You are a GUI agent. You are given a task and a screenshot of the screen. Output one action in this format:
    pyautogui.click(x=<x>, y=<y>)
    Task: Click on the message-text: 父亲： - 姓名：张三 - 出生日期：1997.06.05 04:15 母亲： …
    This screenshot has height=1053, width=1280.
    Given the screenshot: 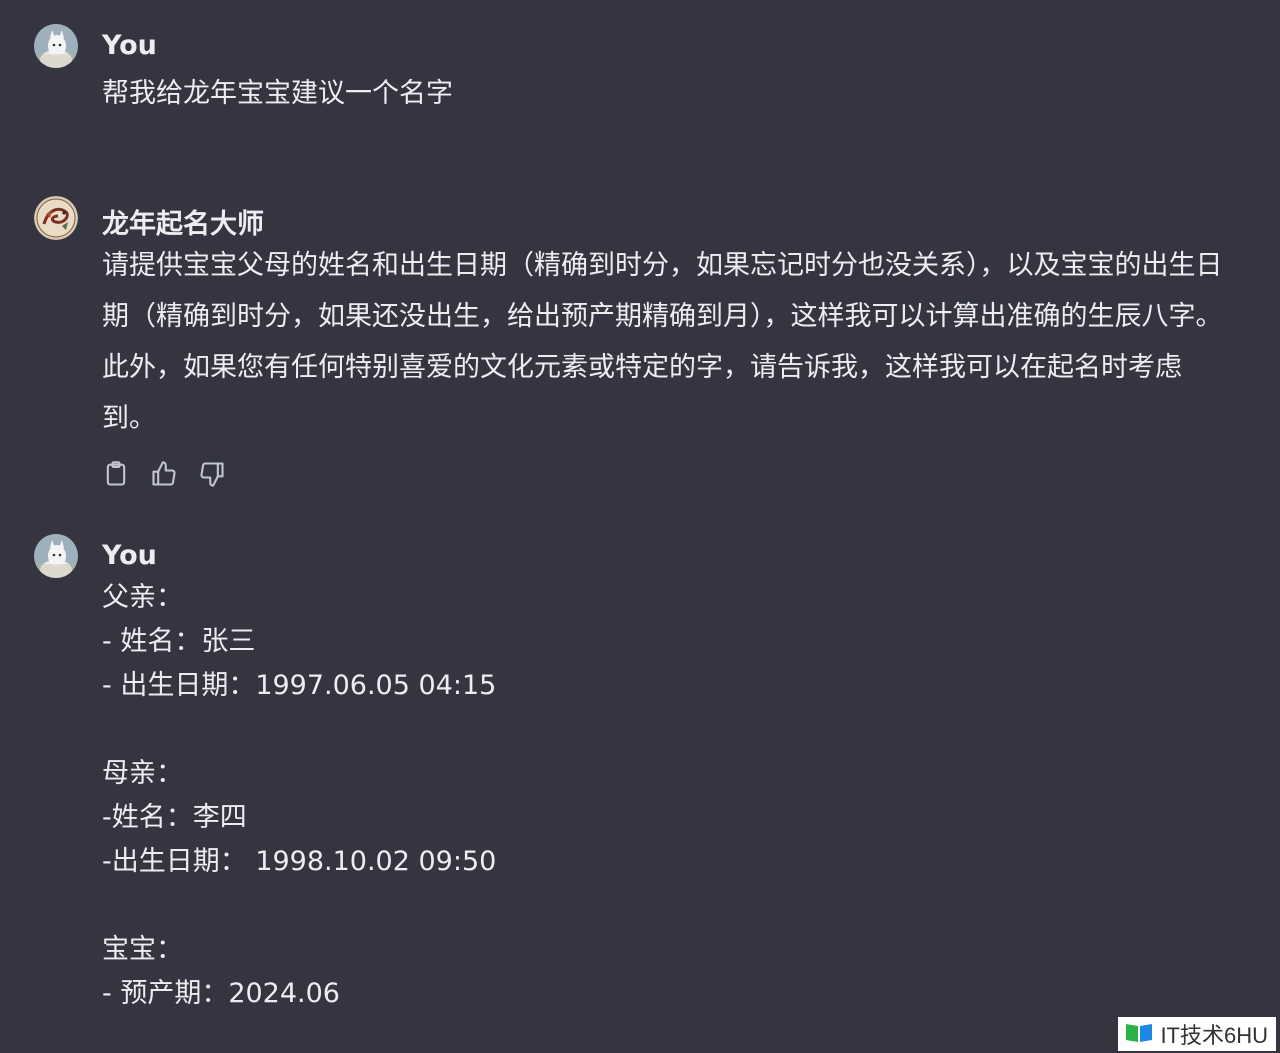 What is the action you would take?
    pyautogui.click(x=299, y=795)
    